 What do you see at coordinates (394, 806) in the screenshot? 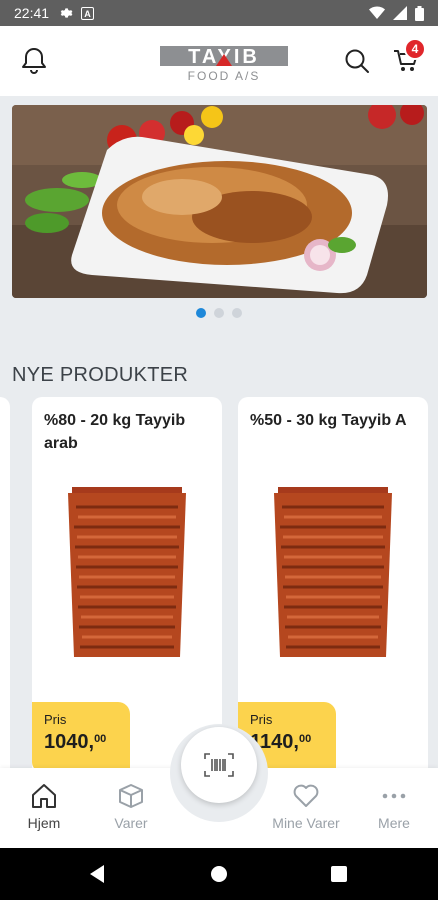
I see `nav-more: Mere` at bounding box center [394, 806].